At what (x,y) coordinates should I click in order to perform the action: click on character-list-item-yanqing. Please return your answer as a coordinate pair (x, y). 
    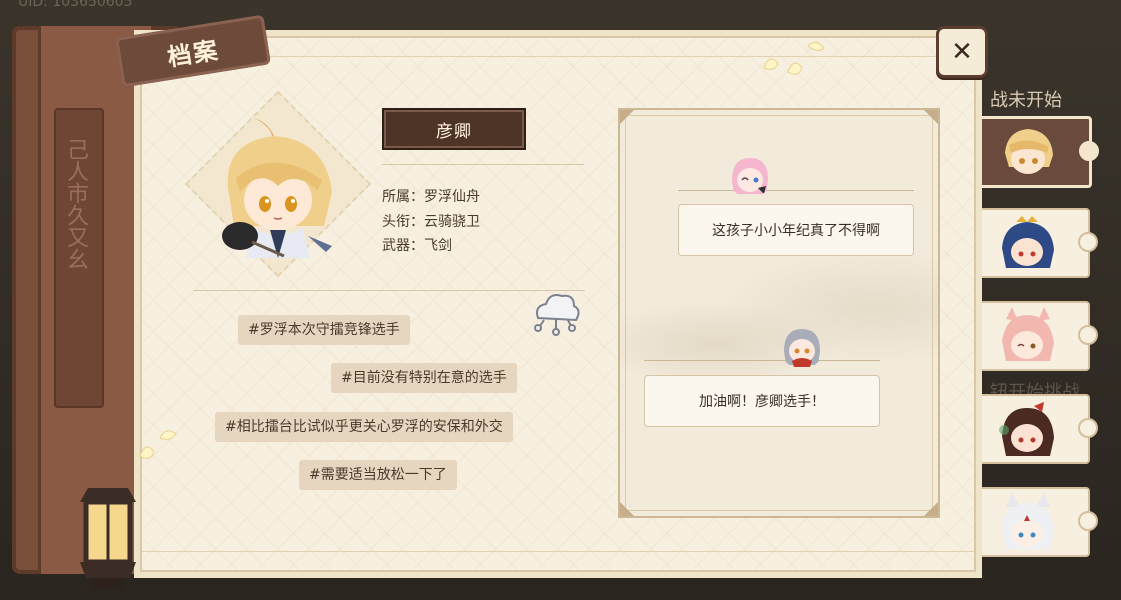
    Looking at the image, I should click on (1033, 152).